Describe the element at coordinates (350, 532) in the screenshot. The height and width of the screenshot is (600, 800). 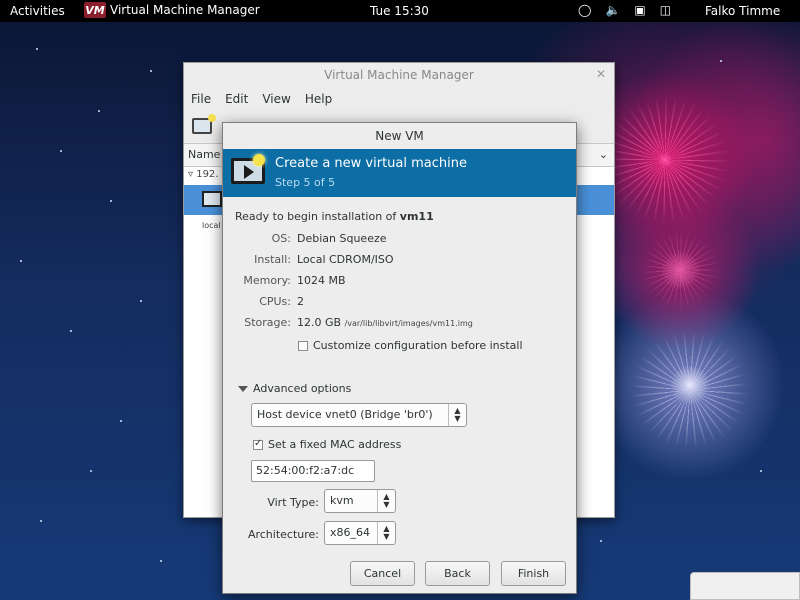
I see `architecture-value: x86_64` at that location.